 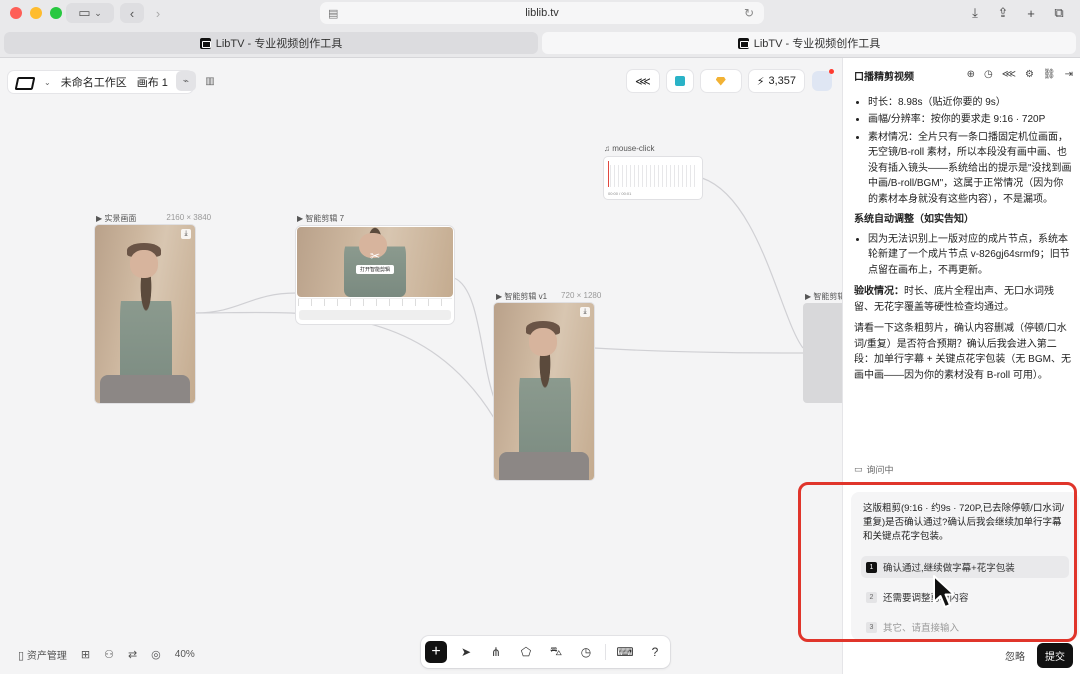 I want to click on vehicle-icon: ⛍, so click(x=556, y=652).